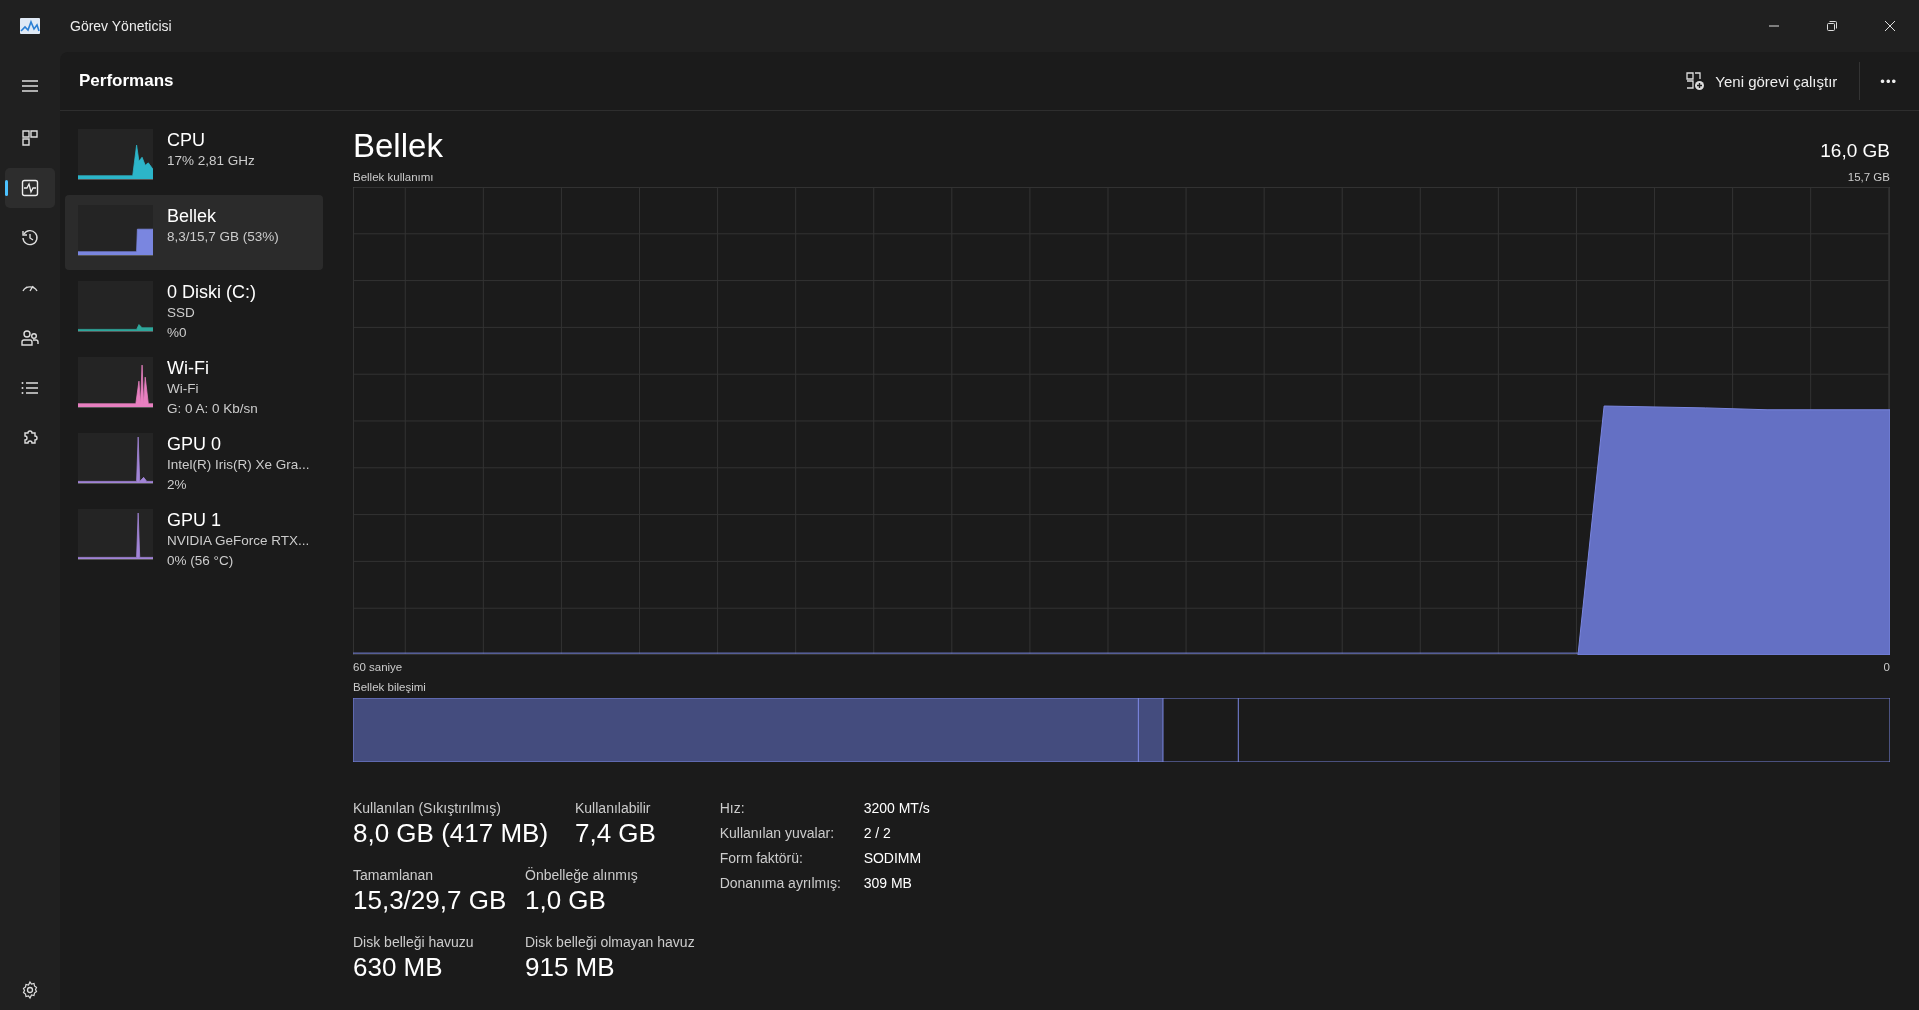 The height and width of the screenshot is (1010, 1919). What do you see at coordinates (610, 942) in the screenshot?
I see `stat-label: Disk belleği olmayan havuz` at bounding box center [610, 942].